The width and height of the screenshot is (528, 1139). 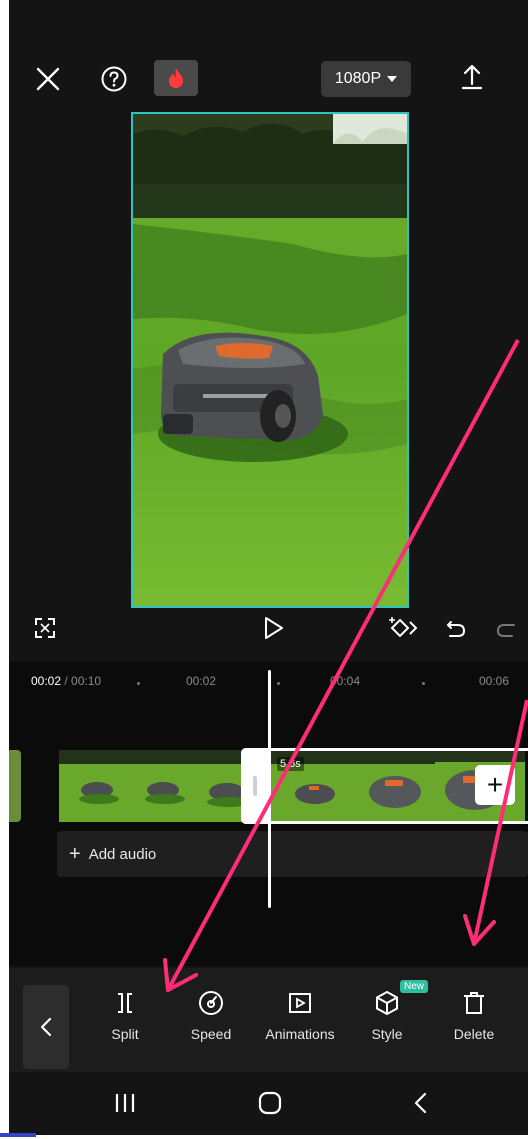 I want to click on keyframe-button, so click(x=404, y=628).